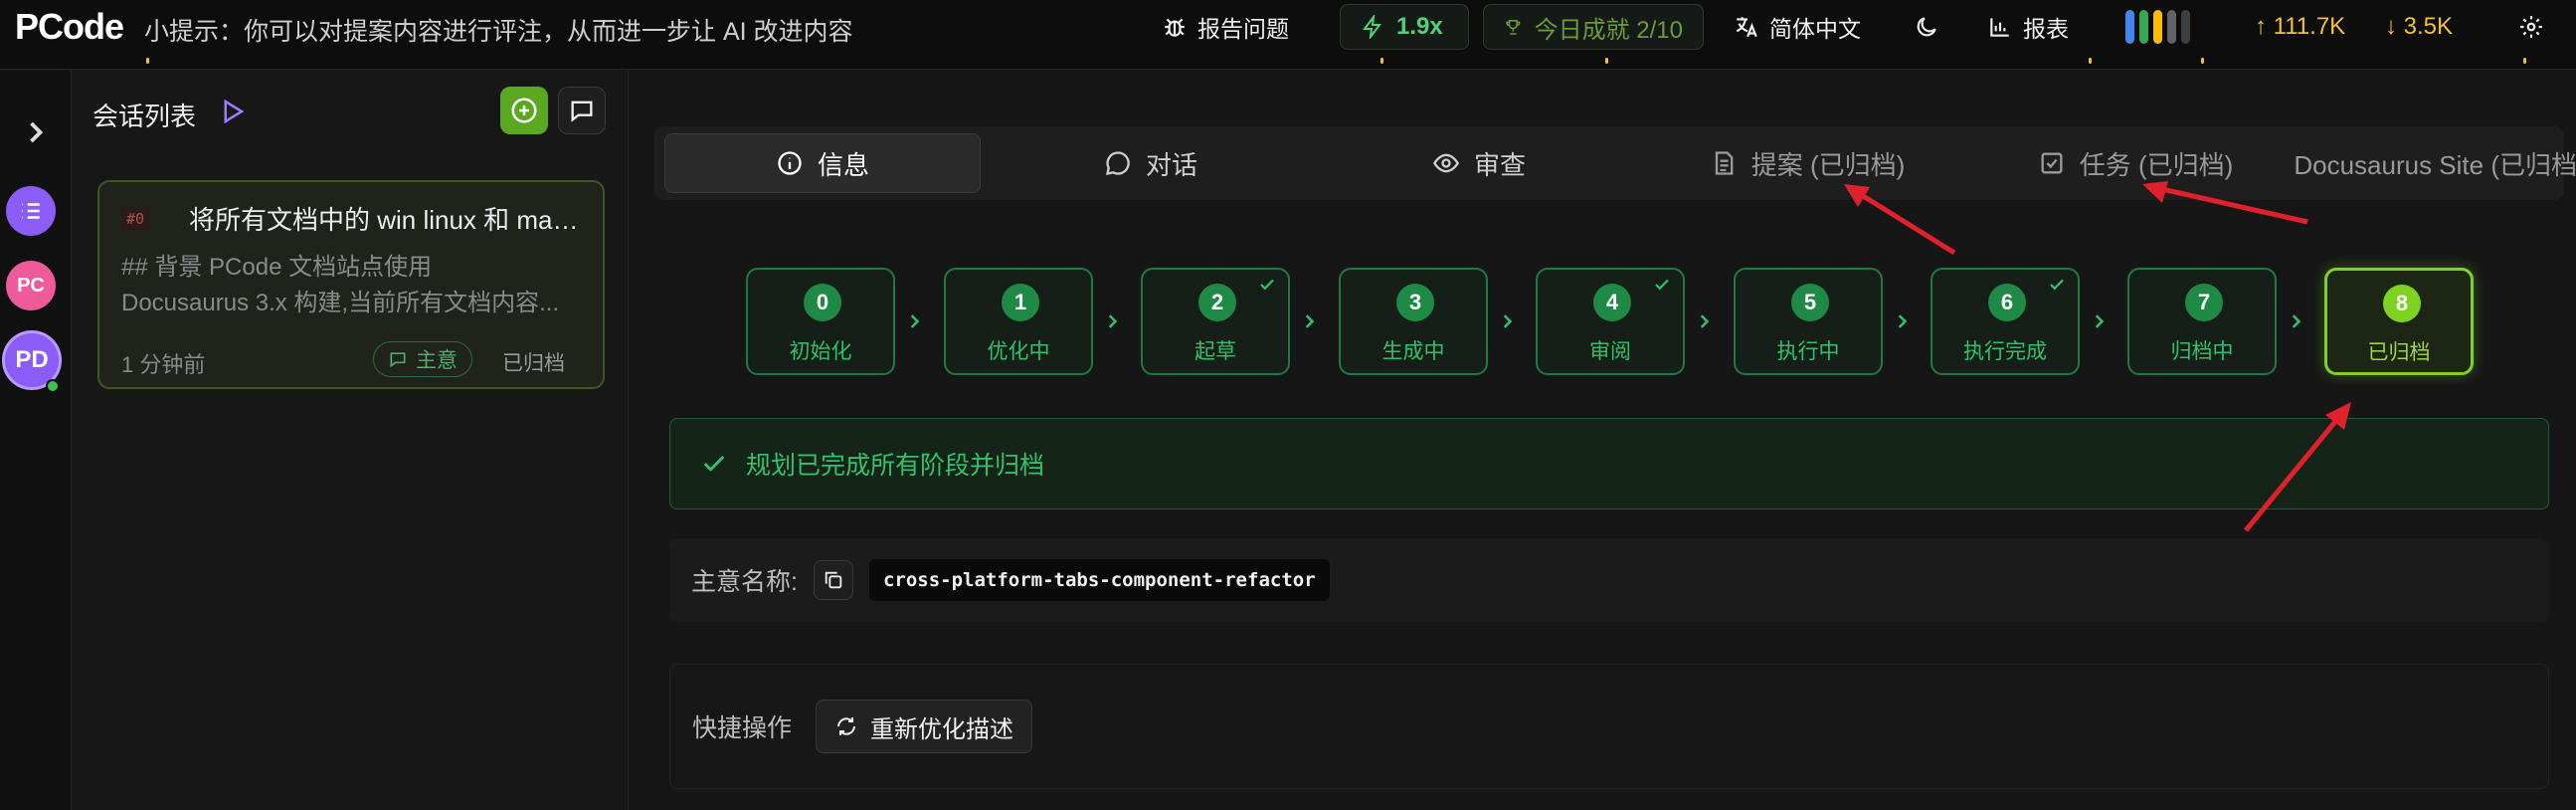  What do you see at coordinates (1413, 351) in the screenshot?
I see `step-label: 生成中` at bounding box center [1413, 351].